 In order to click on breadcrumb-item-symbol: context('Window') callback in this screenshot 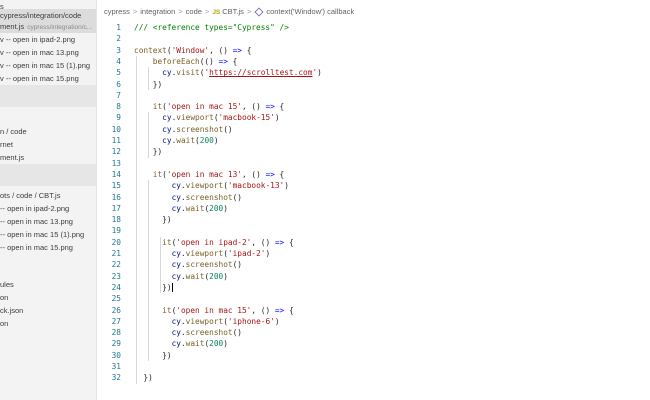, I will do `click(310, 11)`.